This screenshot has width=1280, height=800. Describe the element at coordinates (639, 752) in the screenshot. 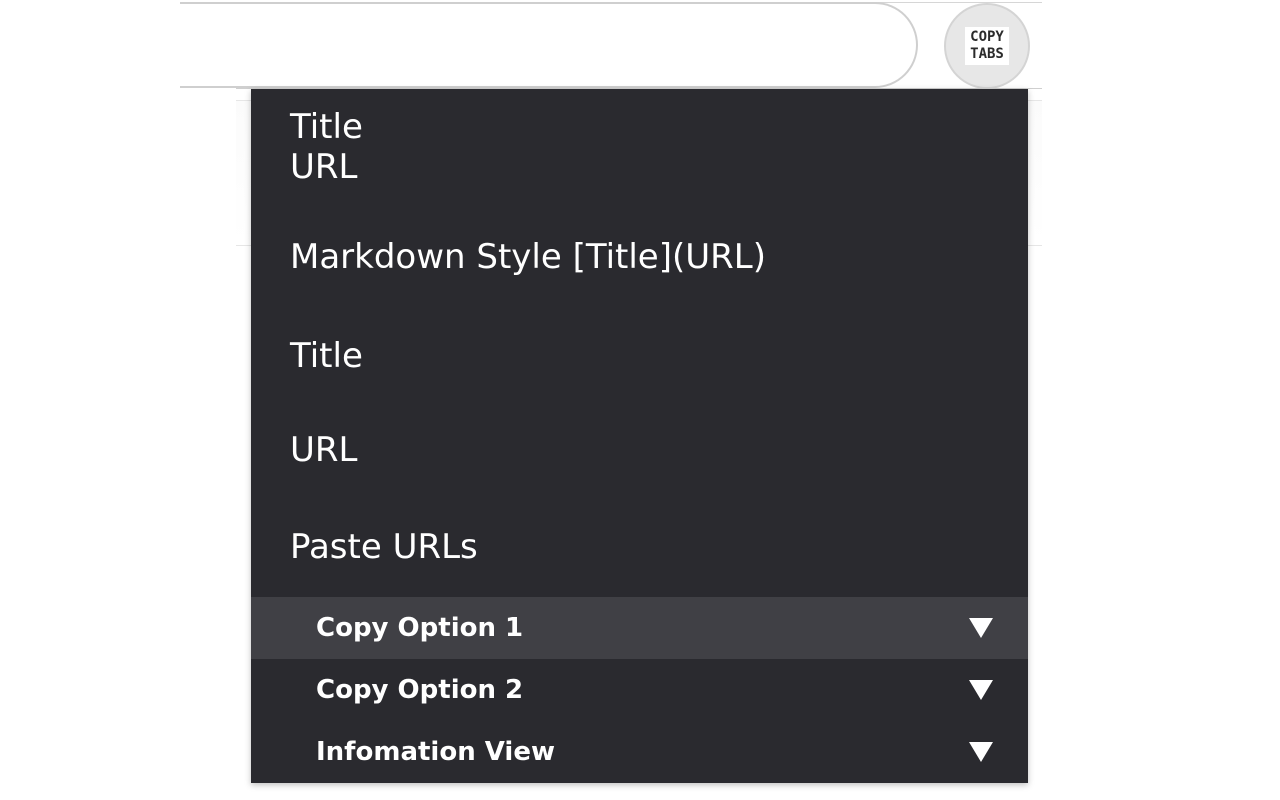

I see `section-information-view: Infomation View` at that location.